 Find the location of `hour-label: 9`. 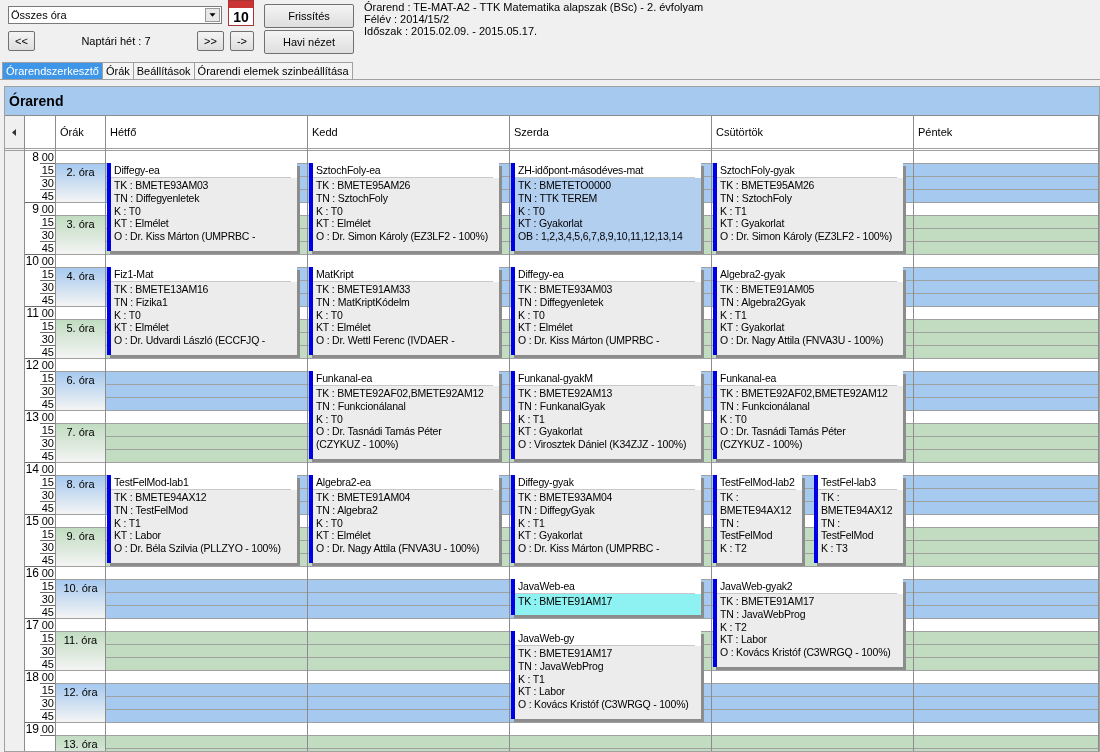

hour-label: 9 is located at coordinates (36, 210).